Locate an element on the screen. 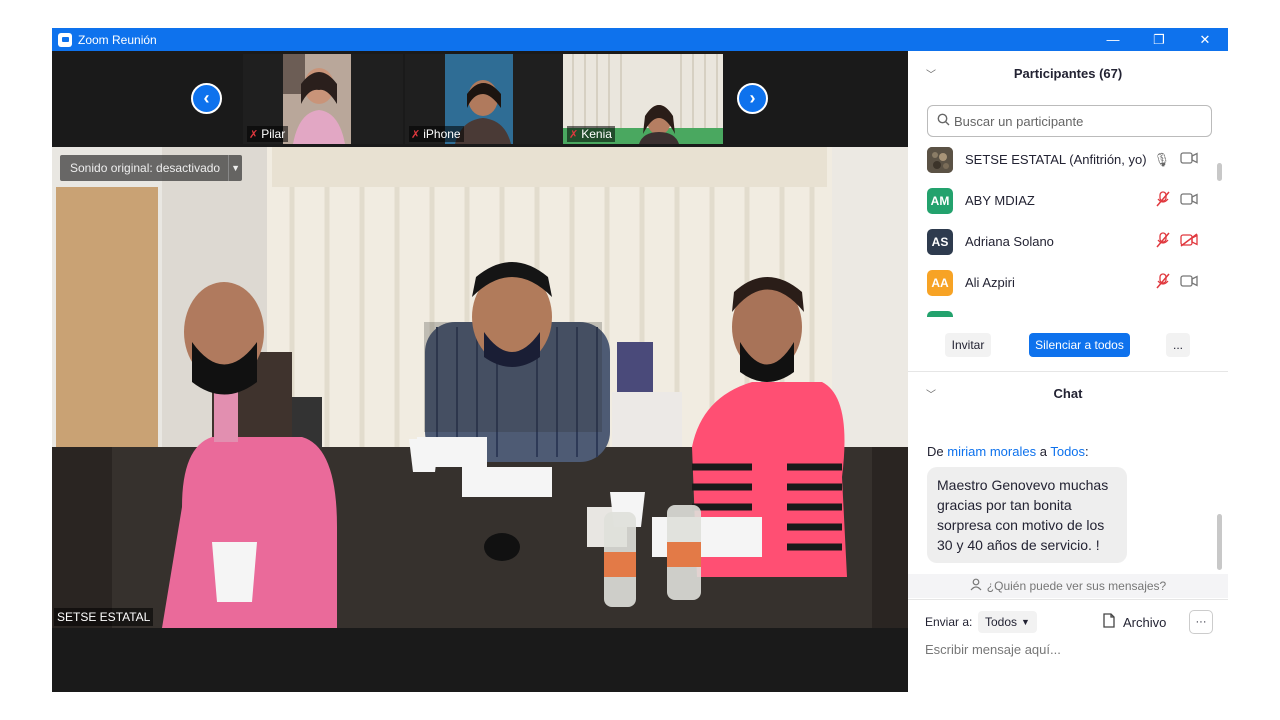 The width and height of the screenshot is (1280, 720). participant-controls: 🎙 is located at coordinates (1175, 160).